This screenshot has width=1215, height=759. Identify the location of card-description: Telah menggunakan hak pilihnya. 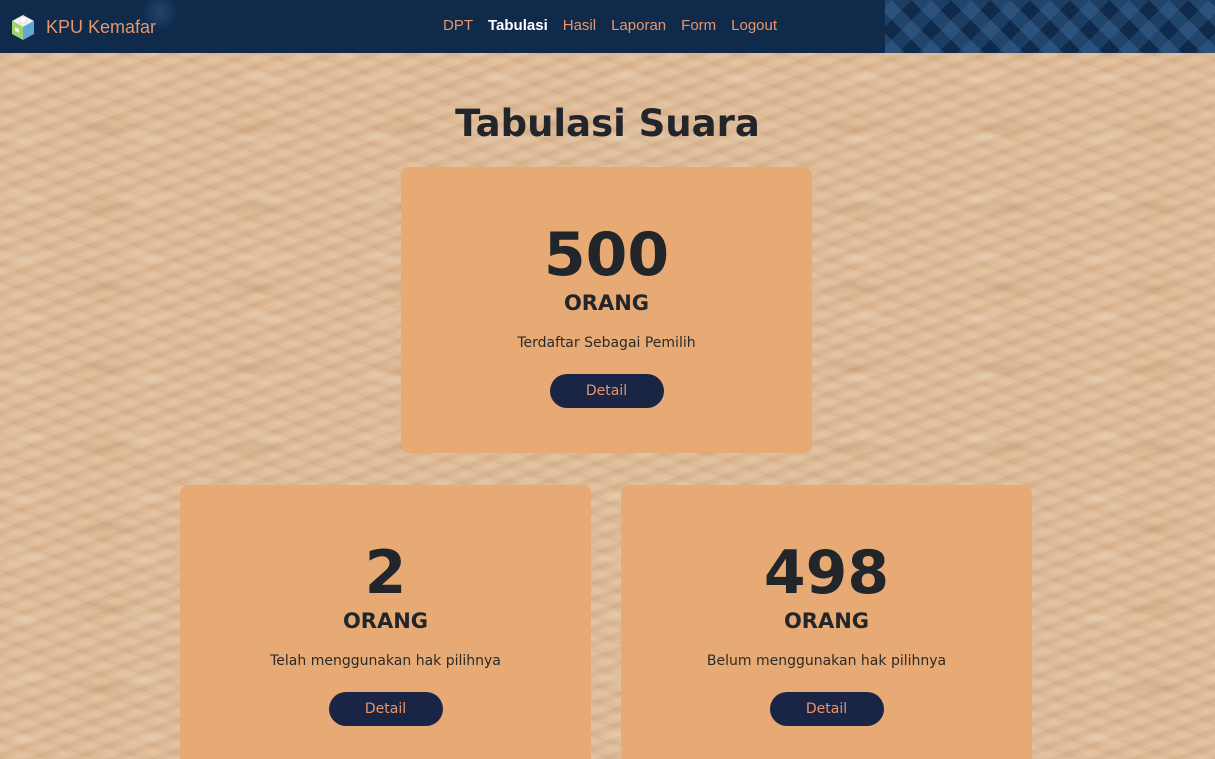
(385, 661).